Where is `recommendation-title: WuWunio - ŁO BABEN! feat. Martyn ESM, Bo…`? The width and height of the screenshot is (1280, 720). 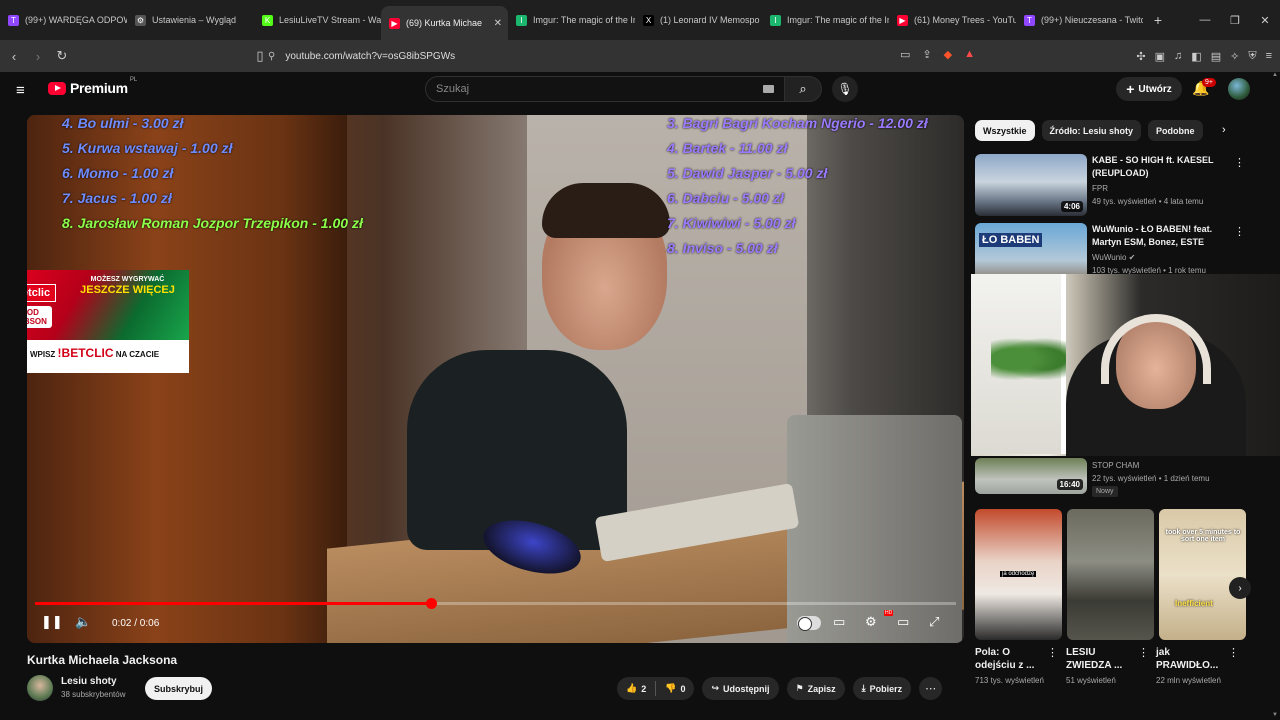 recommendation-title: WuWunio - ŁO BABEN! feat. Martyn ESM, Bo… is located at coordinates (1159, 236).